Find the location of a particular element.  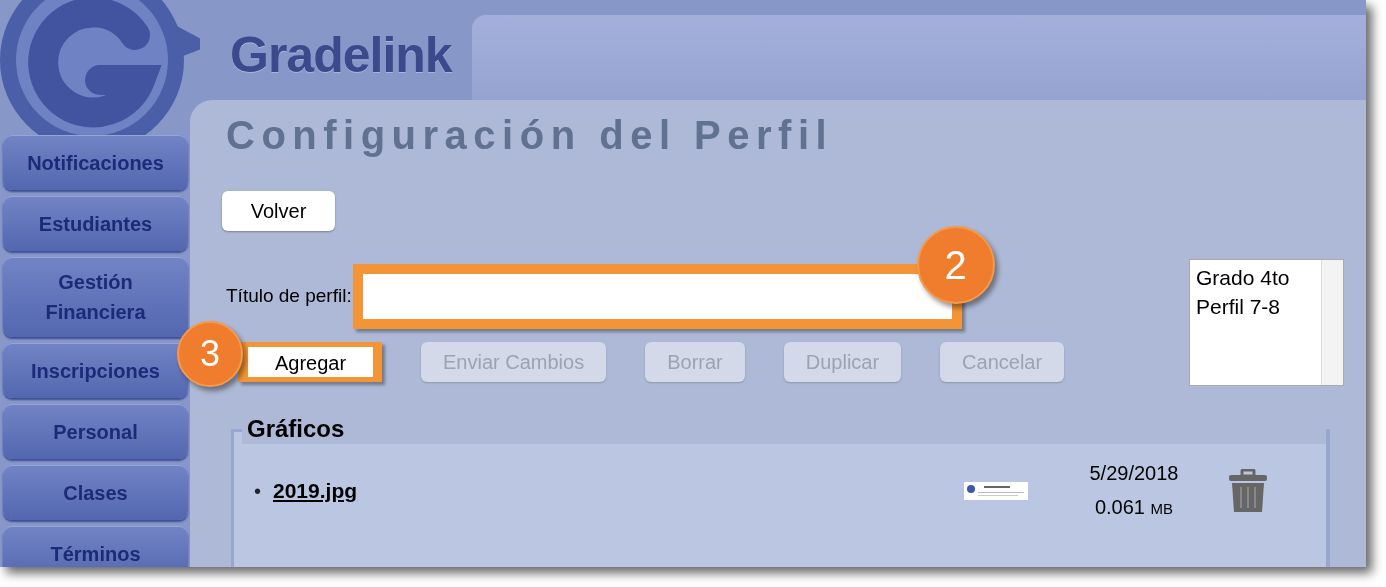

size-unit: MB is located at coordinates (1162, 508).